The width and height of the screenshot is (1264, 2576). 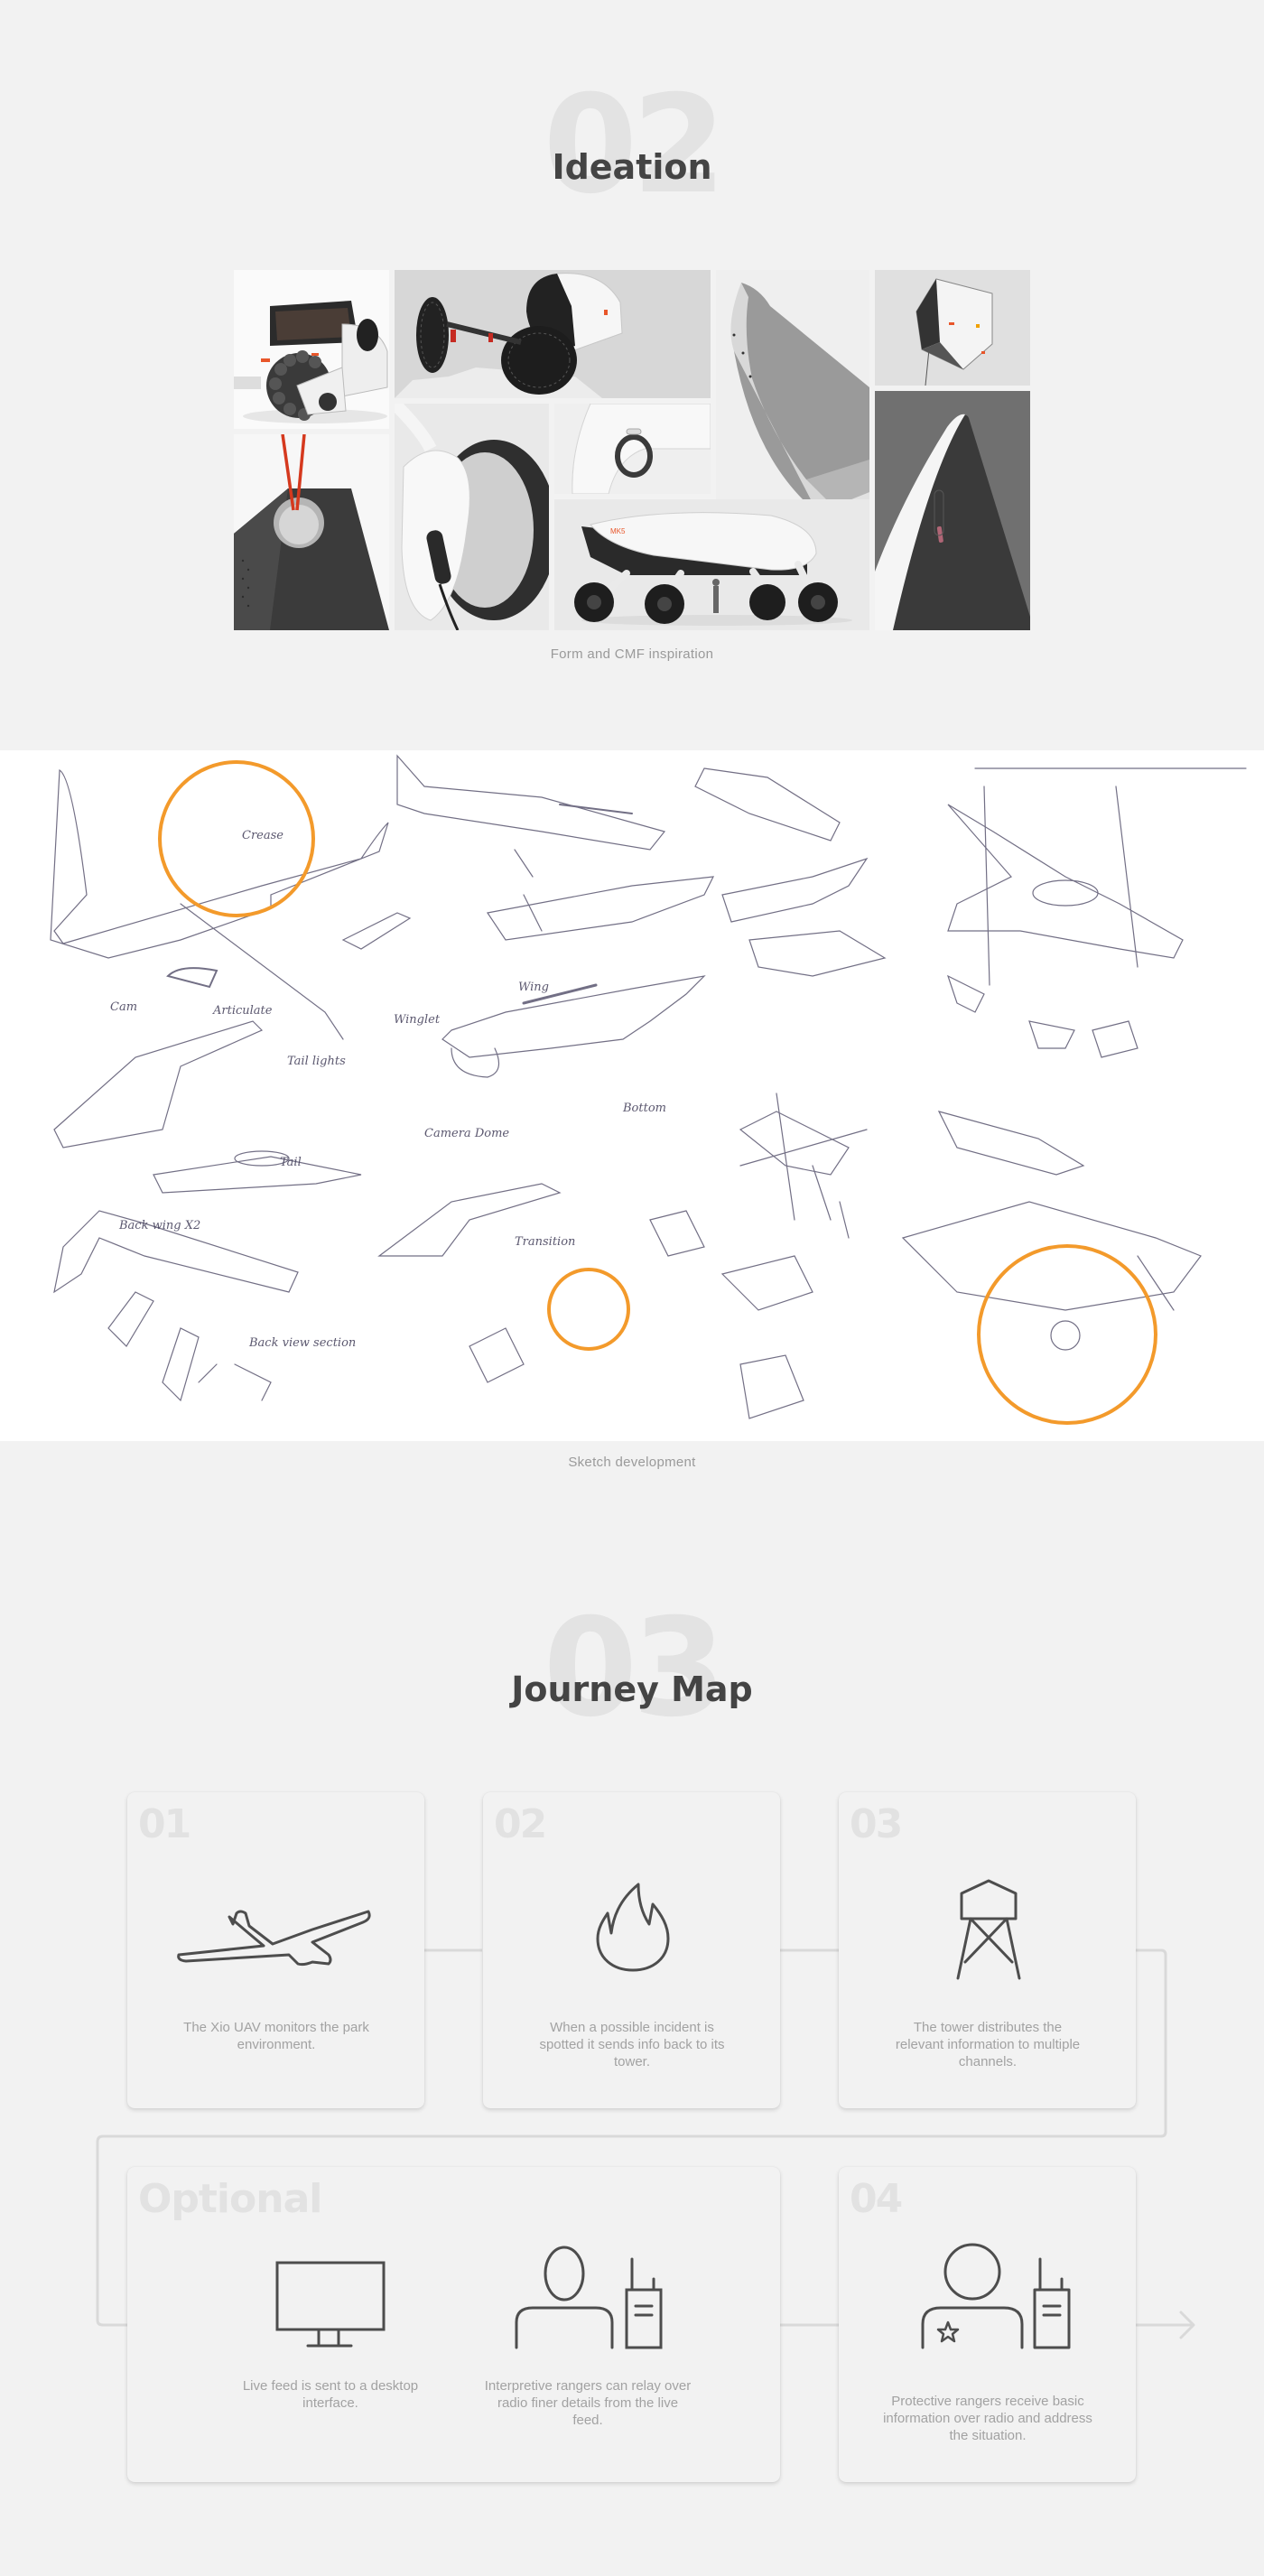 I want to click on sketch-label-winglet: Winglet, so click(x=417, y=1020).